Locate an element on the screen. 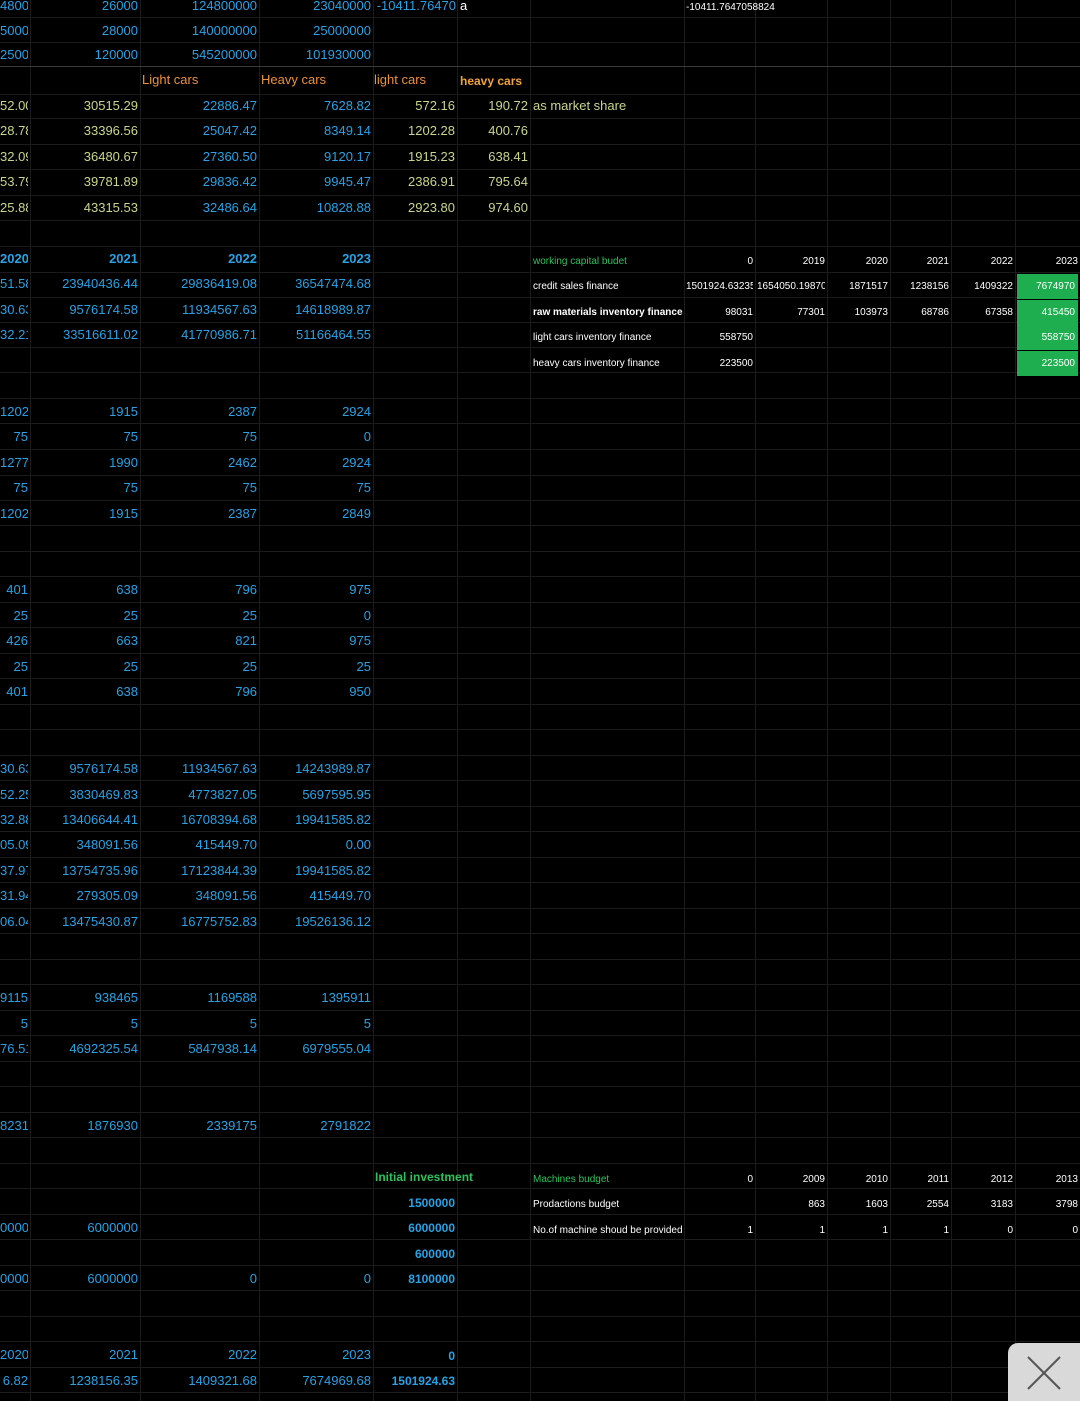 Image resolution: width=1080 pixels, height=1401 pixels. value-cell: 06.04 is located at coordinates (14, 922).